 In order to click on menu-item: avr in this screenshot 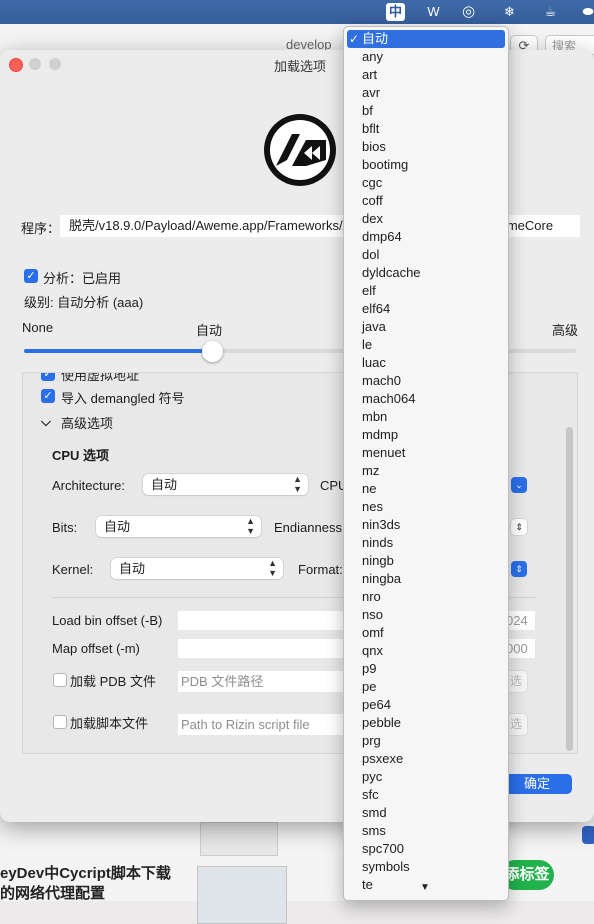, I will do `click(426, 93)`.